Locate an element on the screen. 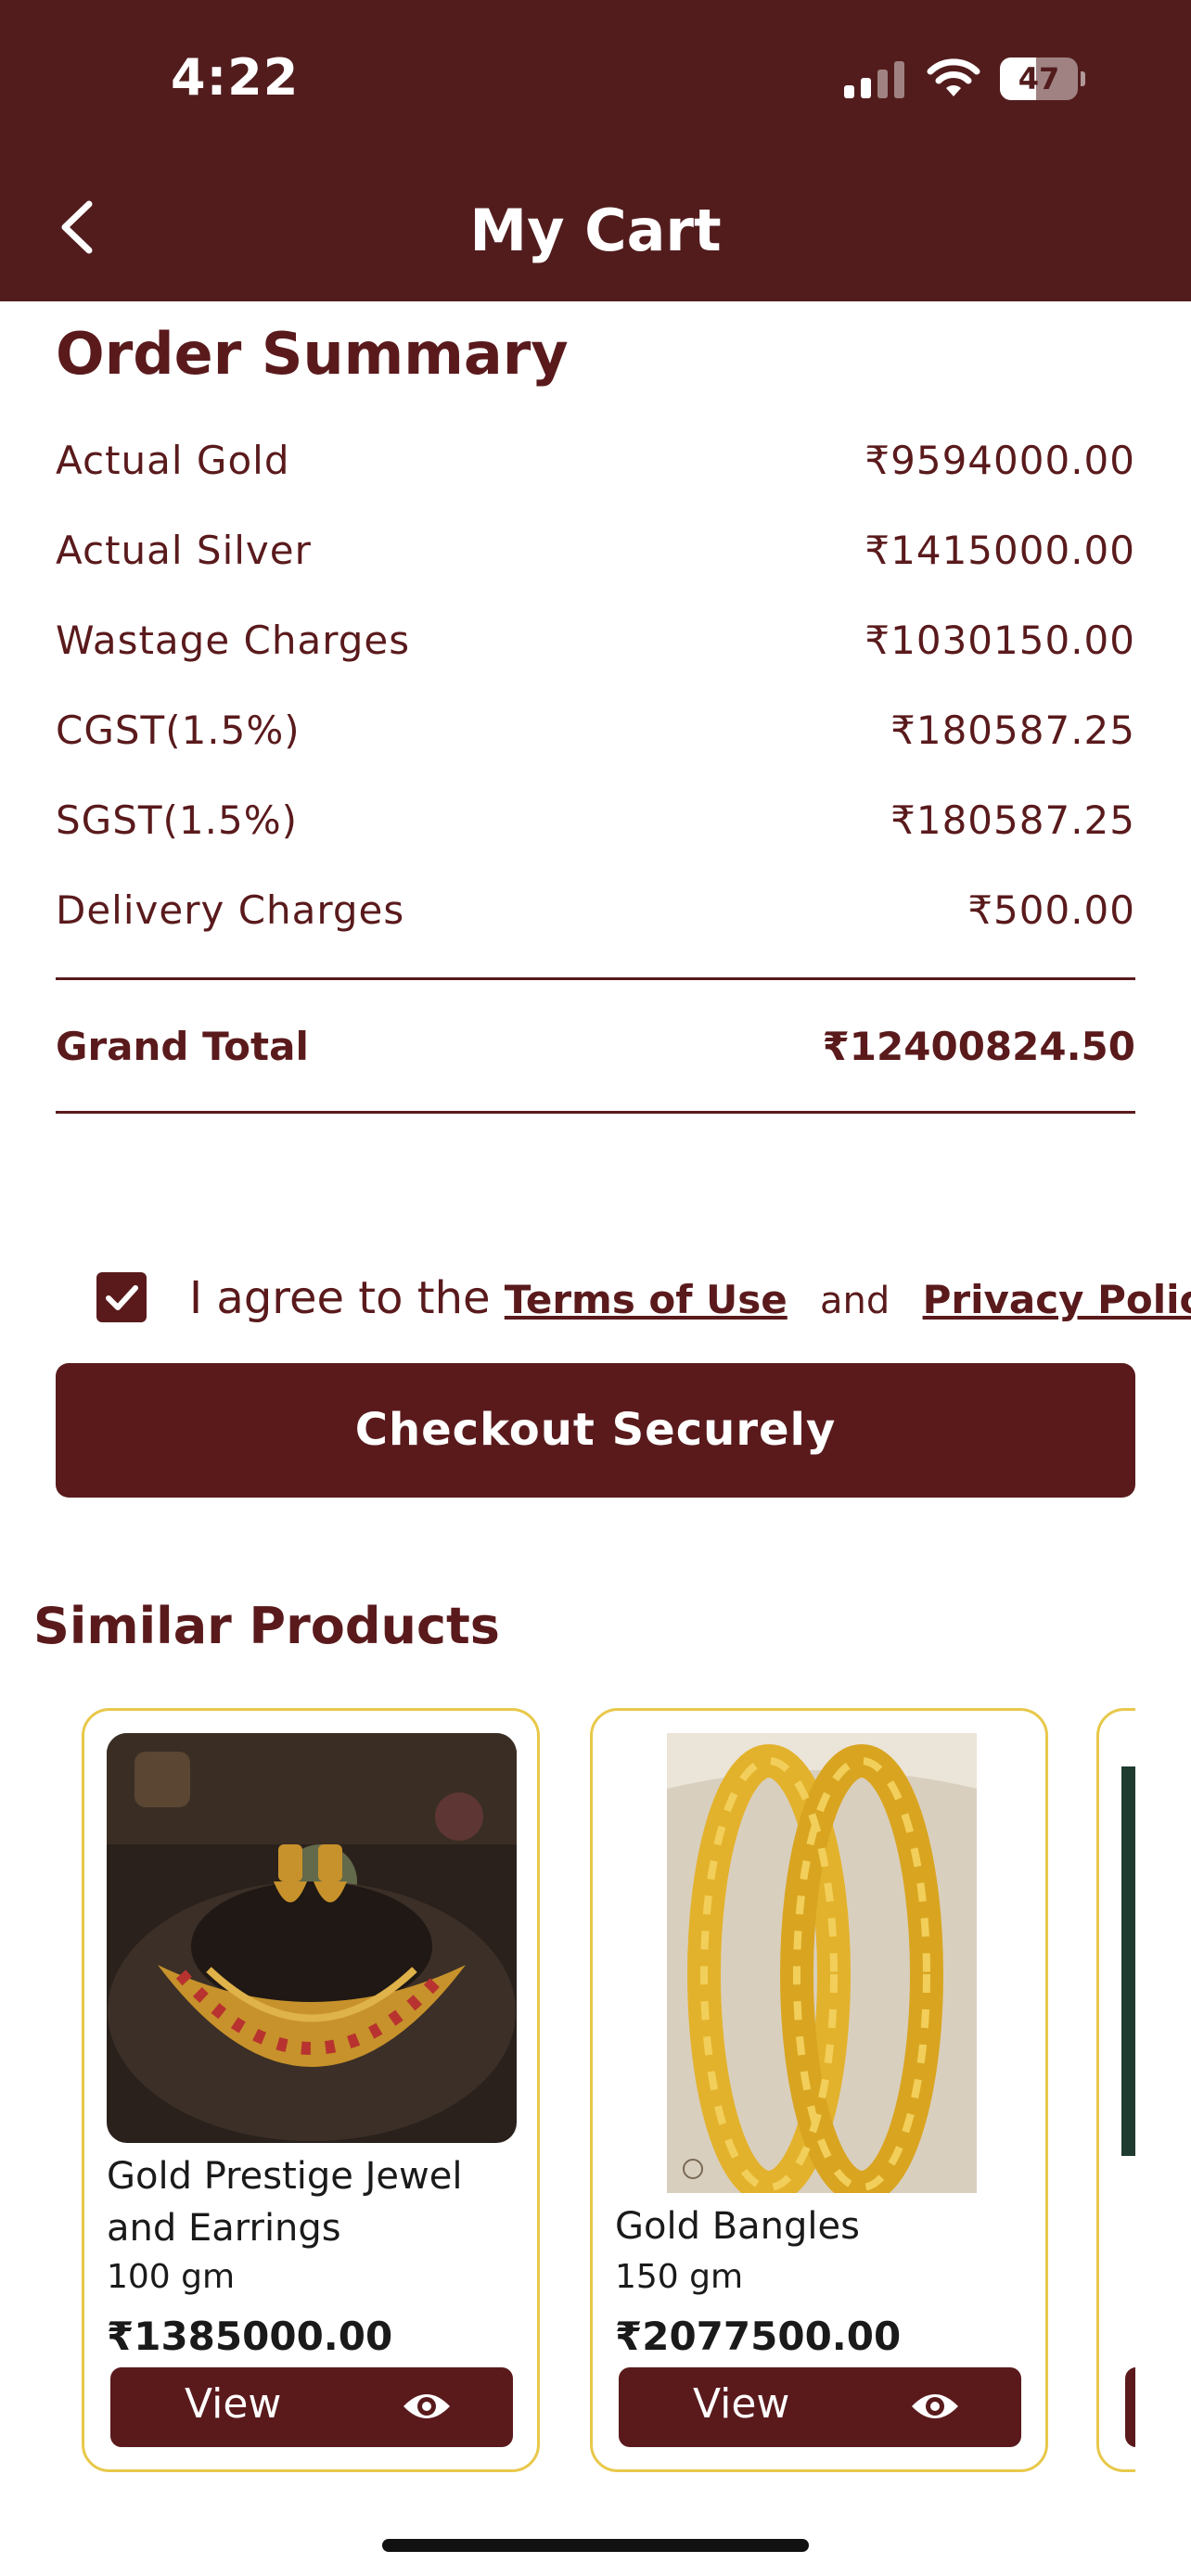 The image size is (1191, 2576). terms-checkbox is located at coordinates (121, 1297).